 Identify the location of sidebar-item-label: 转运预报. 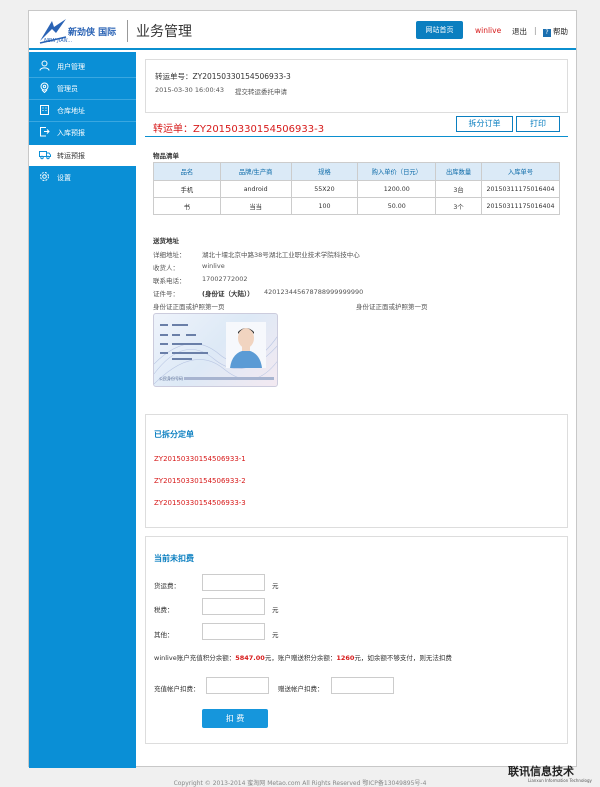
(71, 156).